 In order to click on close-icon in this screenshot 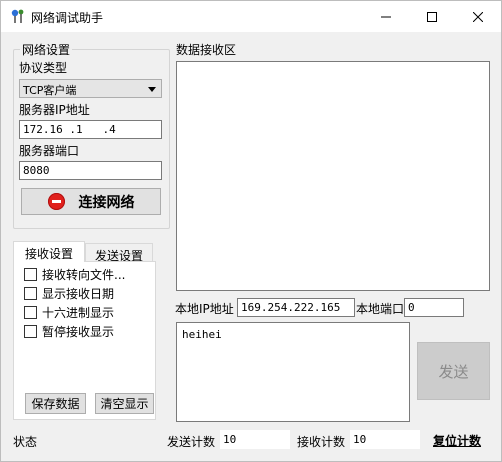, I will do `click(478, 16)`.